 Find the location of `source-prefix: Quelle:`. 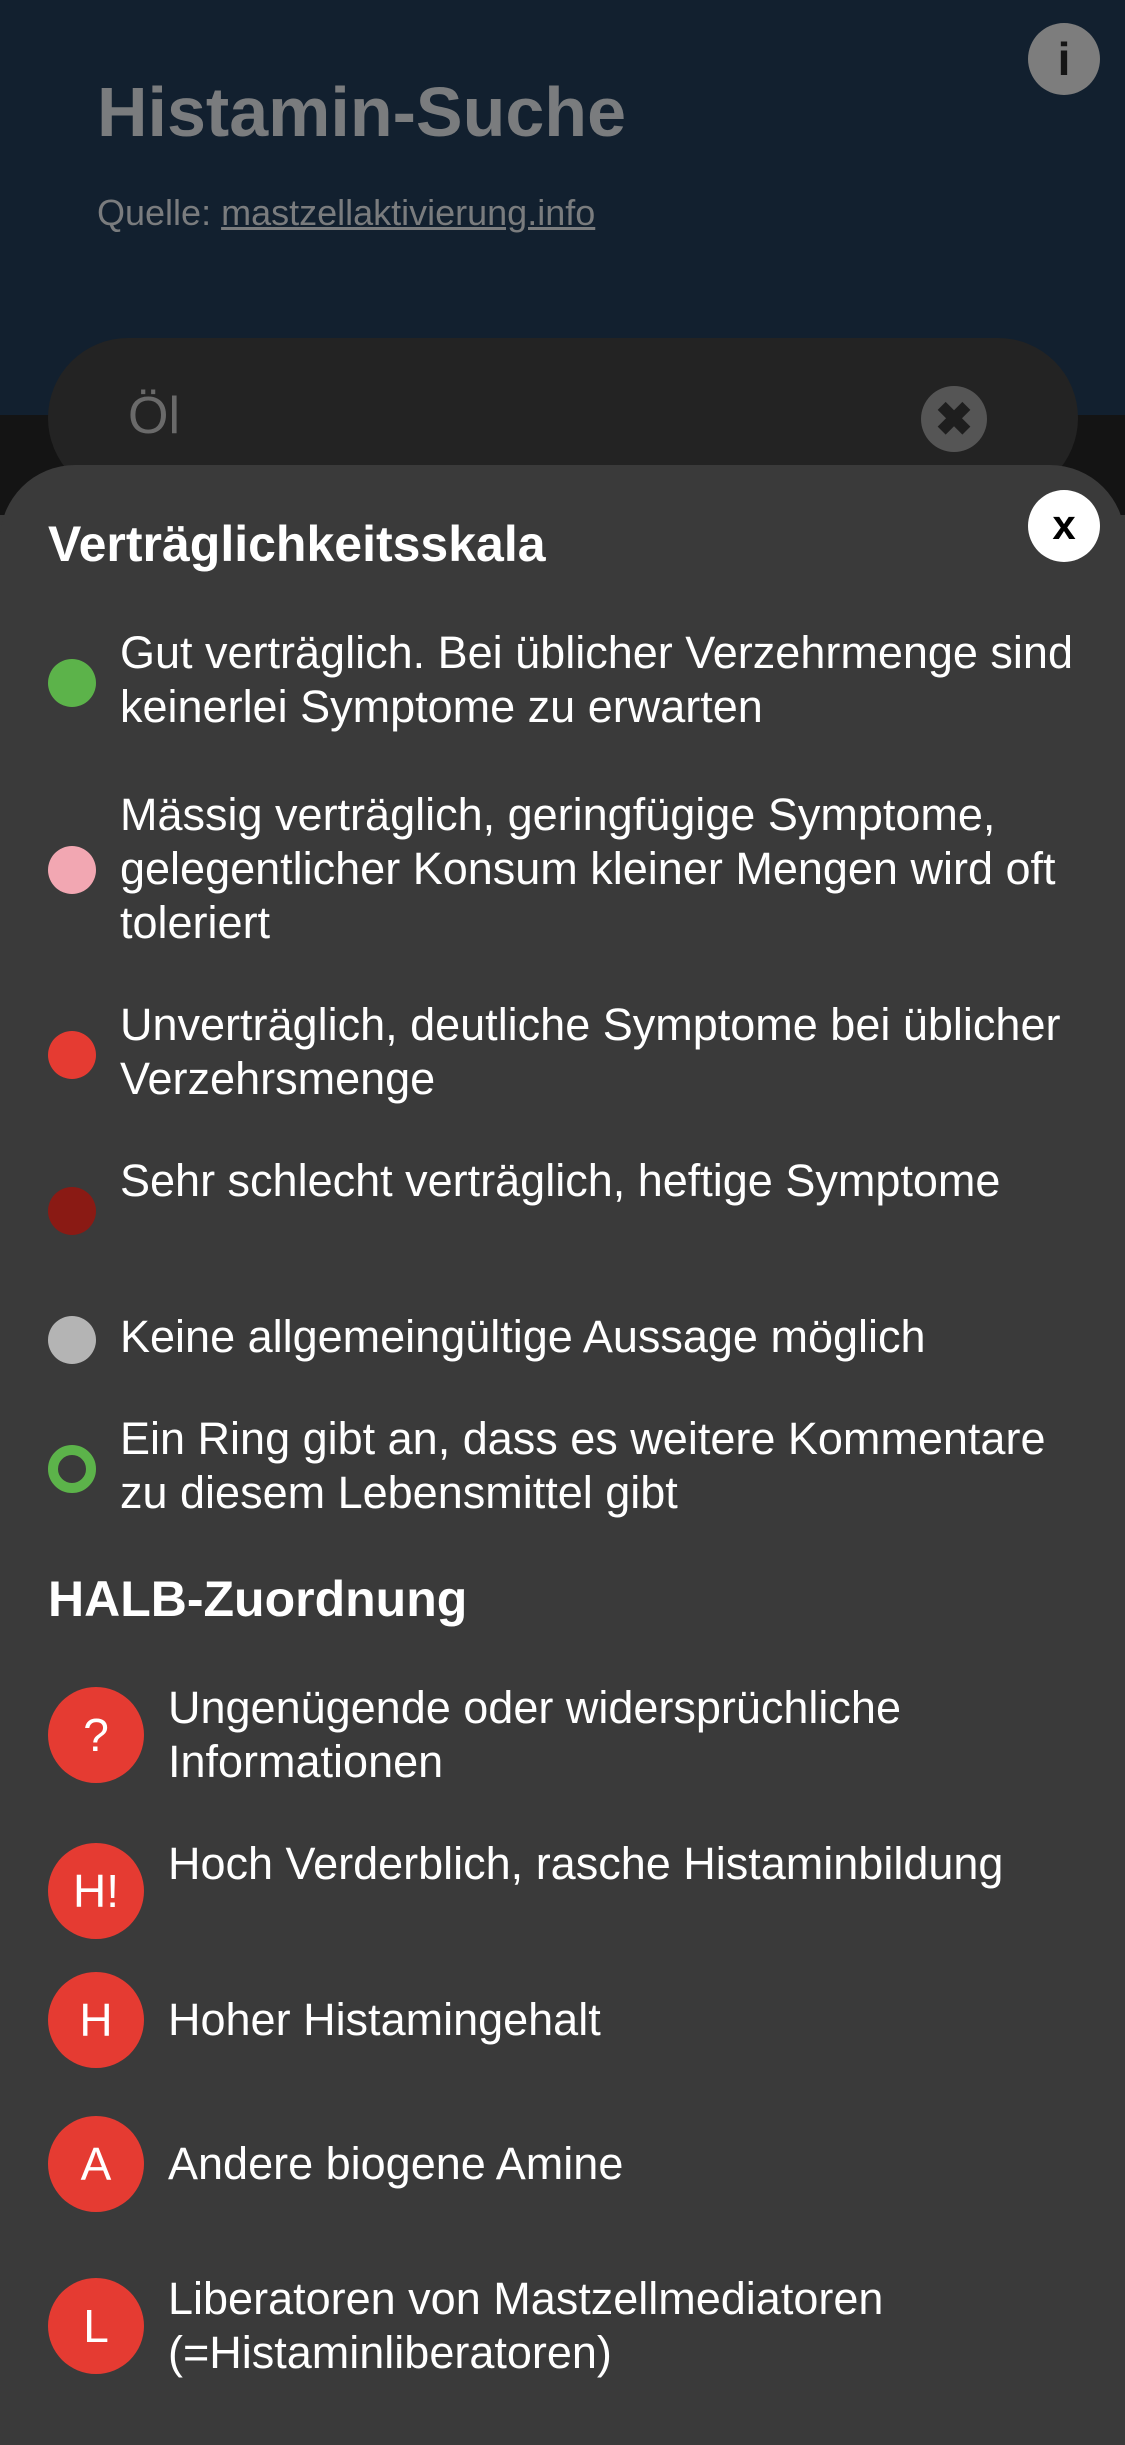

source-prefix: Quelle: is located at coordinates (159, 212).